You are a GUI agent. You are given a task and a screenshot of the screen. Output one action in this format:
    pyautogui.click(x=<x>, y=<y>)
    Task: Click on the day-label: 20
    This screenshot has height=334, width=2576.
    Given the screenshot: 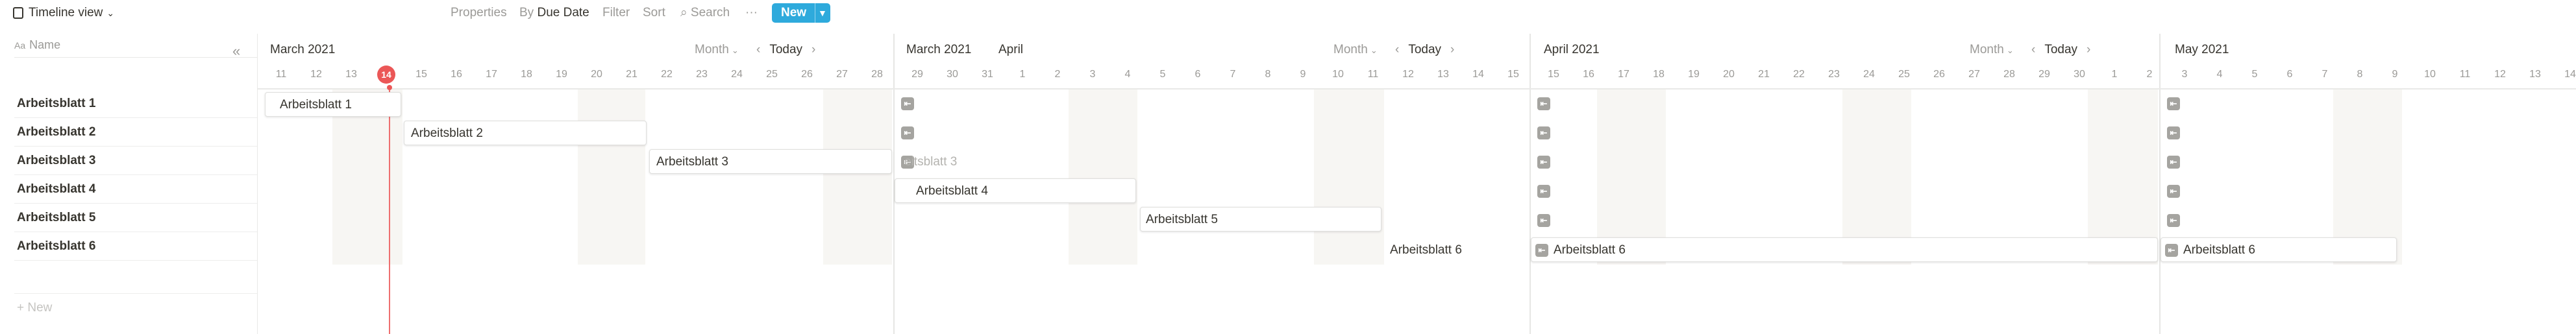 What is the action you would take?
    pyautogui.click(x=1729, y=74)
    